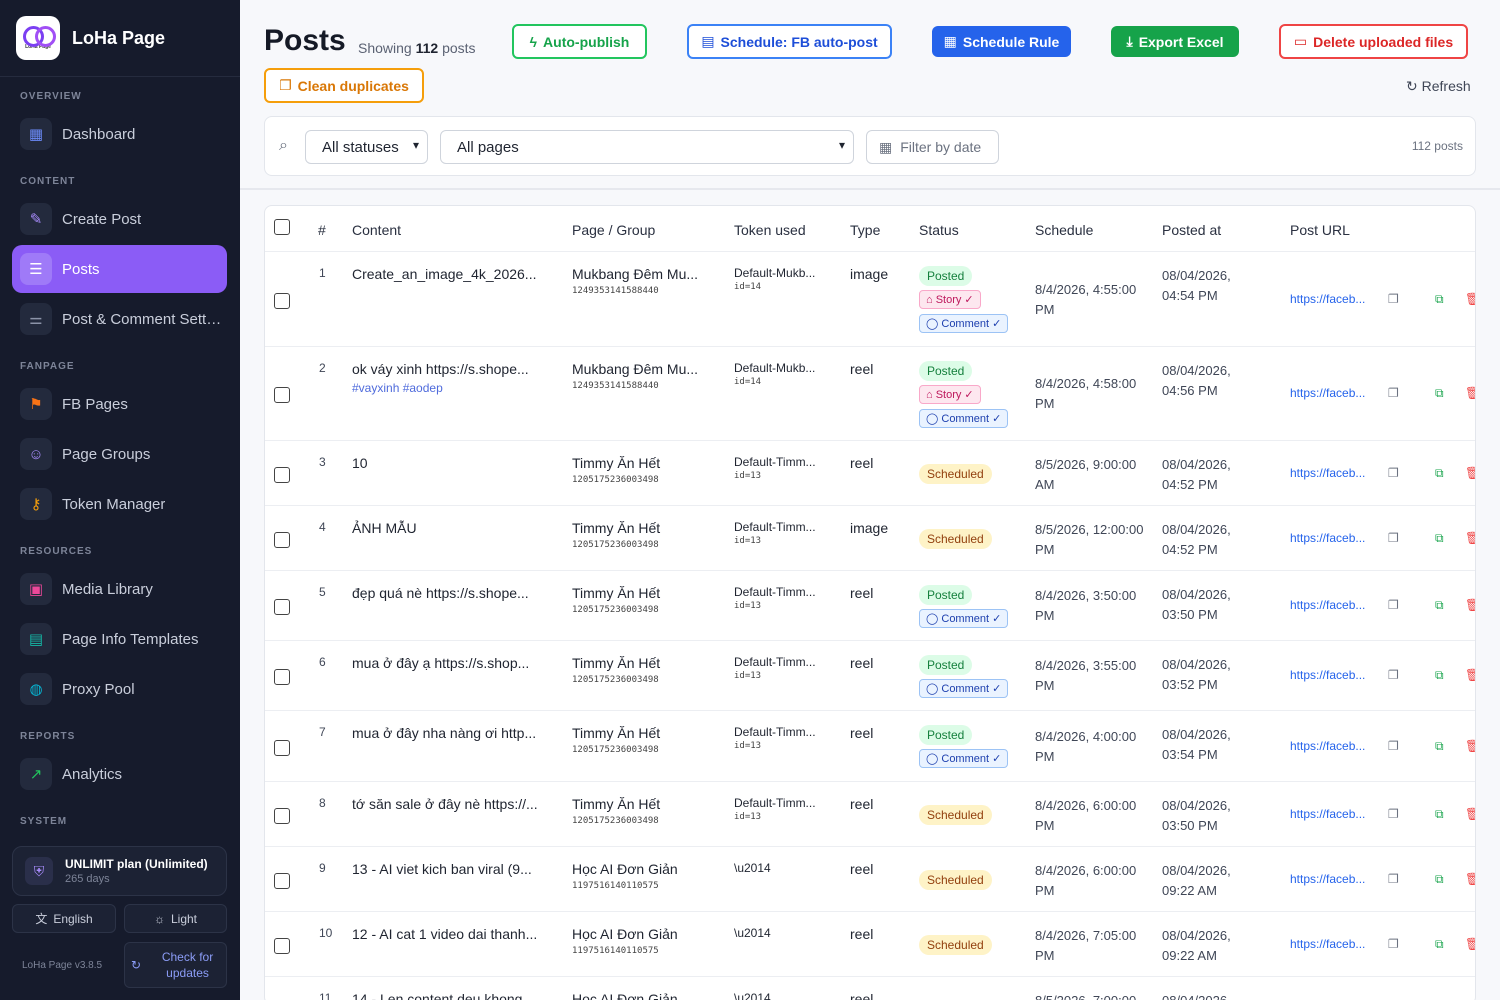 The image size is (1500, 1000). What do you see at coordinates (119, 871) in the screenshot?
I see `plan-card: ⛨ UNLIMIT plan (Unlimited) 265 days` at bounding box center [119, 871].